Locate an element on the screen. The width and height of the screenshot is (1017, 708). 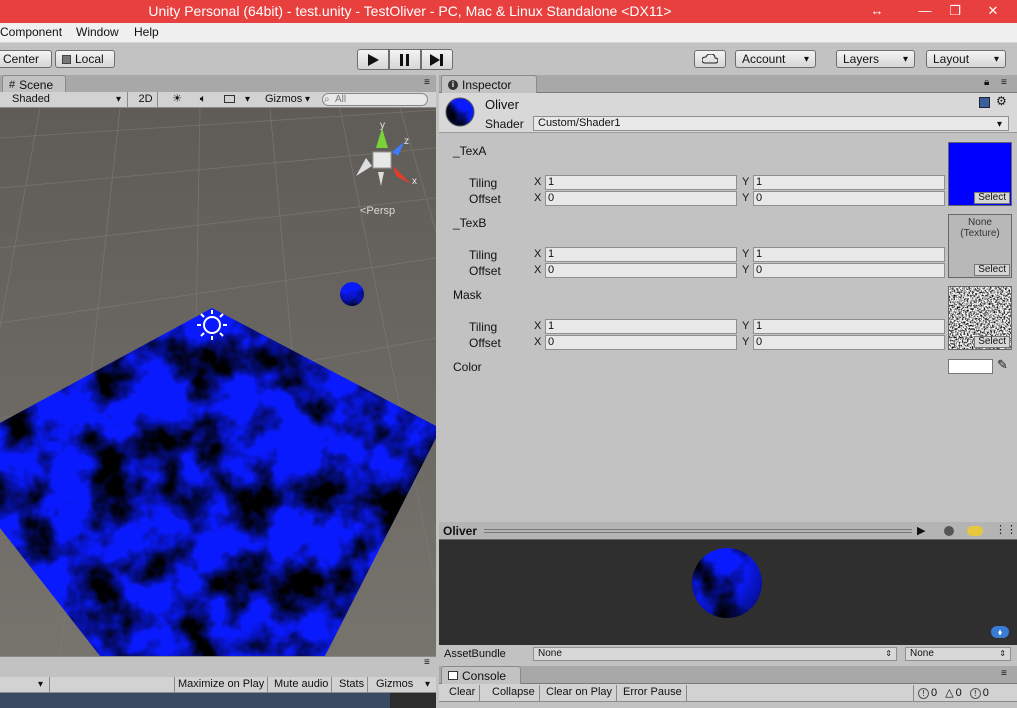
grid-icon: # is located at coordinates (12, 84).